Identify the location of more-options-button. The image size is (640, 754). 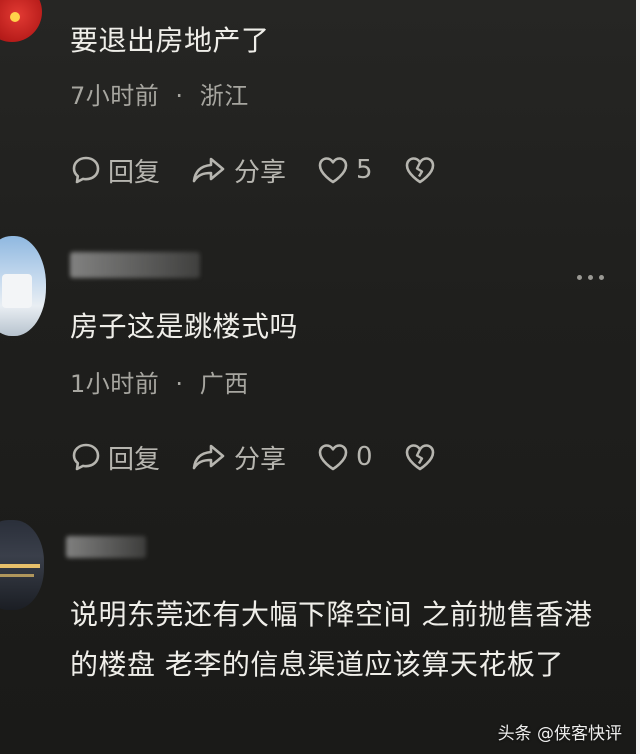
(590, 277).